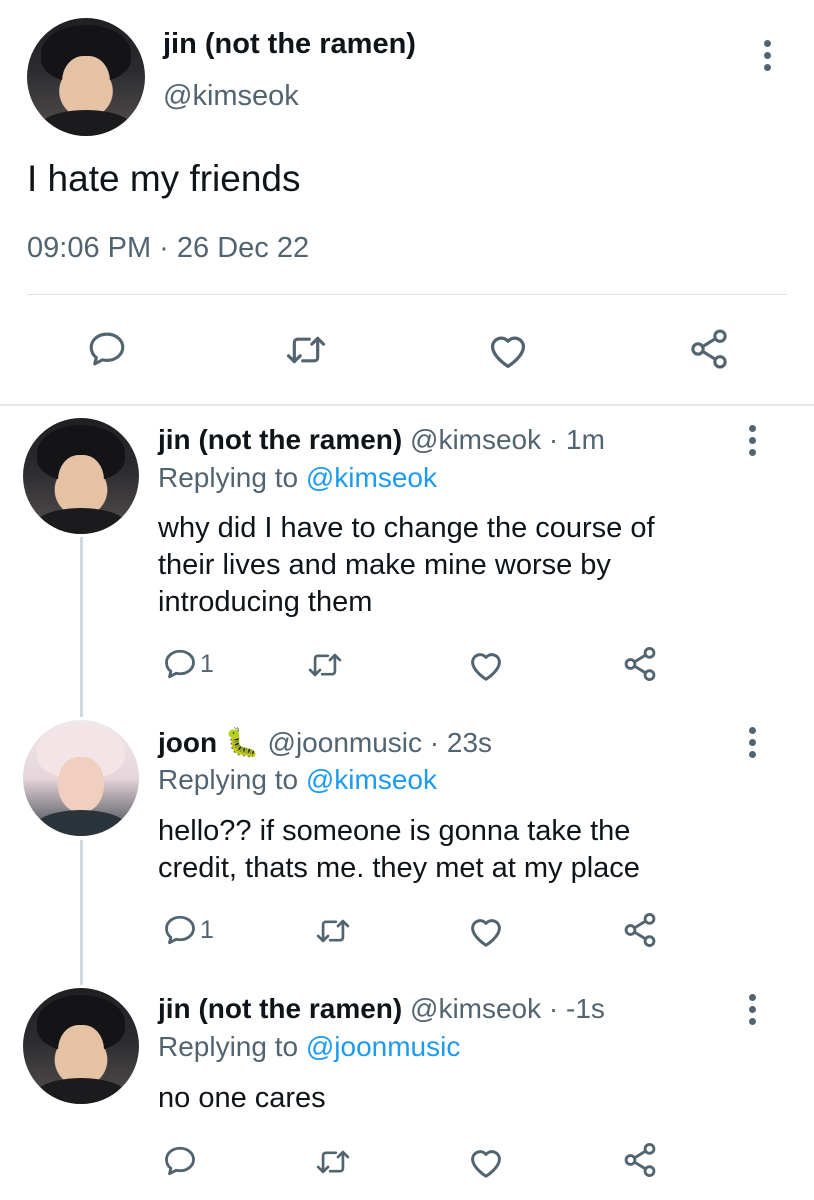 The image size is (814, 1200). I want to click on reply-text: no one cares, so click(242, 1098).